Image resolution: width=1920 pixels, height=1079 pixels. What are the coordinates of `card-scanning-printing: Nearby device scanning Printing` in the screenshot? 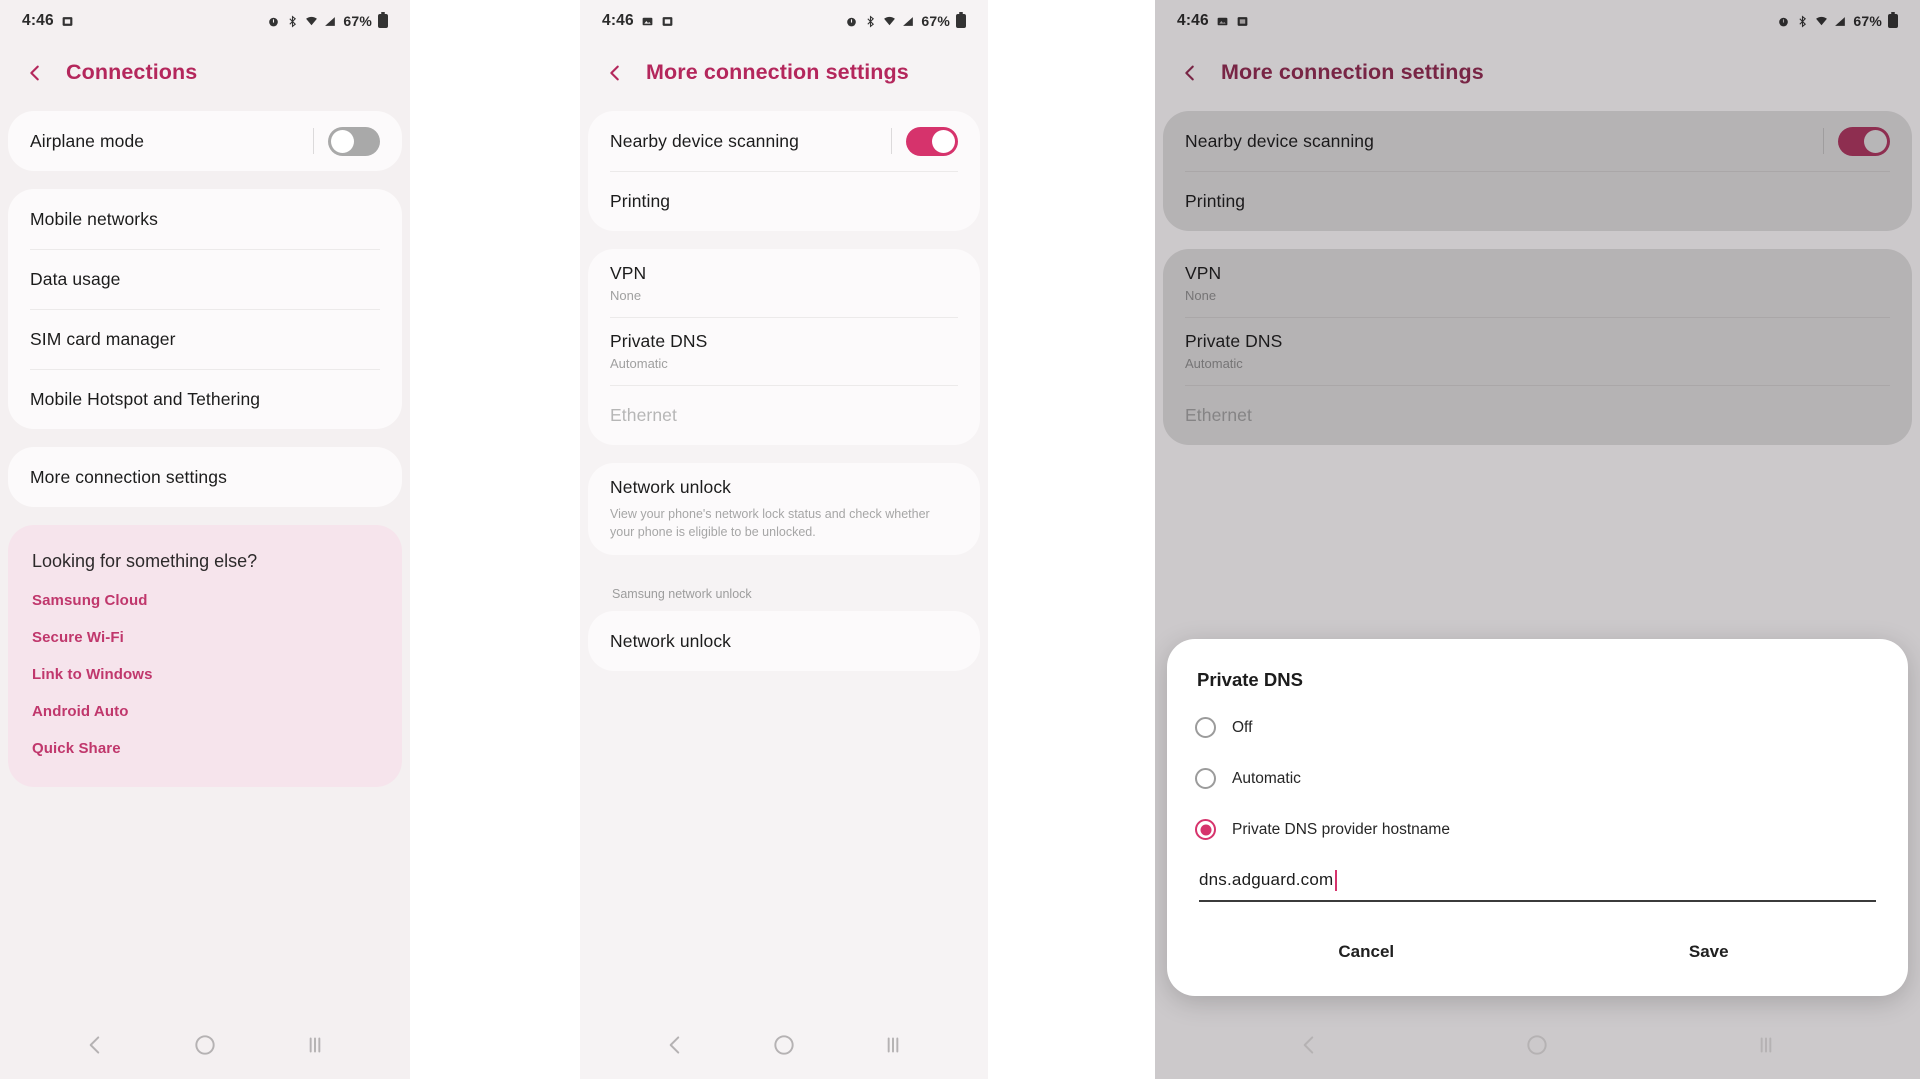 It's located at (1537, 171).